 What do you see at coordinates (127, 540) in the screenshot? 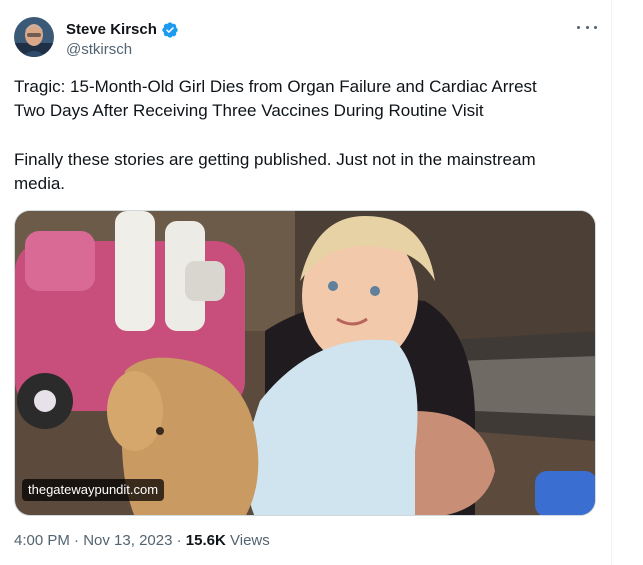
I see `tweet-date: Nov 13, 2023` at bounding box center [127, 540].